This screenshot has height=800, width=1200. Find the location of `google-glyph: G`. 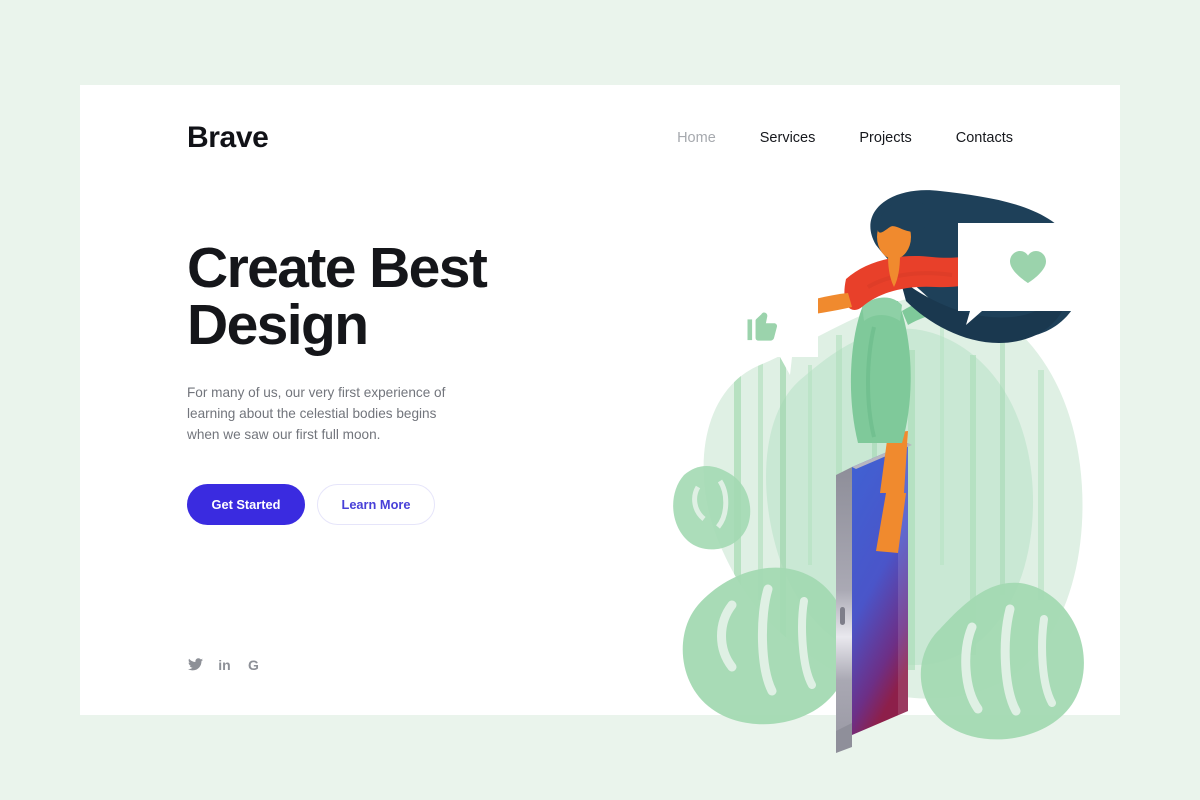

google-glyph: G is located at coordinates (253, 664).